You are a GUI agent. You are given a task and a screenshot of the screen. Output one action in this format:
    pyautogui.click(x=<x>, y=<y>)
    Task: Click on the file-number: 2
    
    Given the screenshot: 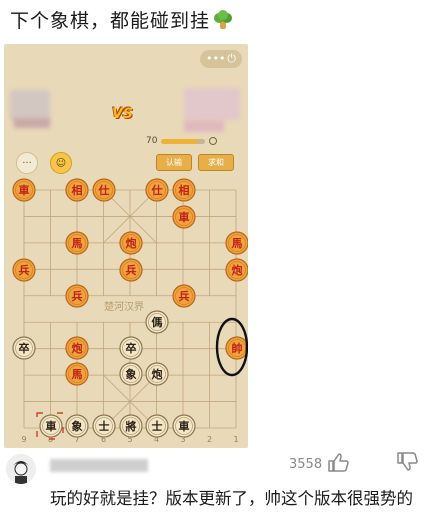 What is the action you would take?
    pyautogui.click(x=209, y=439)
    